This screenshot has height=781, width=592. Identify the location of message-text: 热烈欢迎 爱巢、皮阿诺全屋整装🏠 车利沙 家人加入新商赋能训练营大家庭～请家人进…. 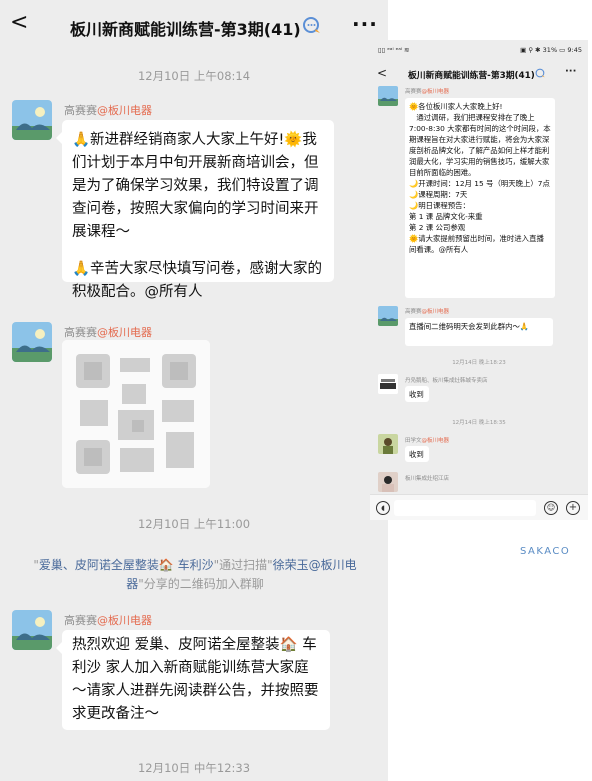
(195, 679).